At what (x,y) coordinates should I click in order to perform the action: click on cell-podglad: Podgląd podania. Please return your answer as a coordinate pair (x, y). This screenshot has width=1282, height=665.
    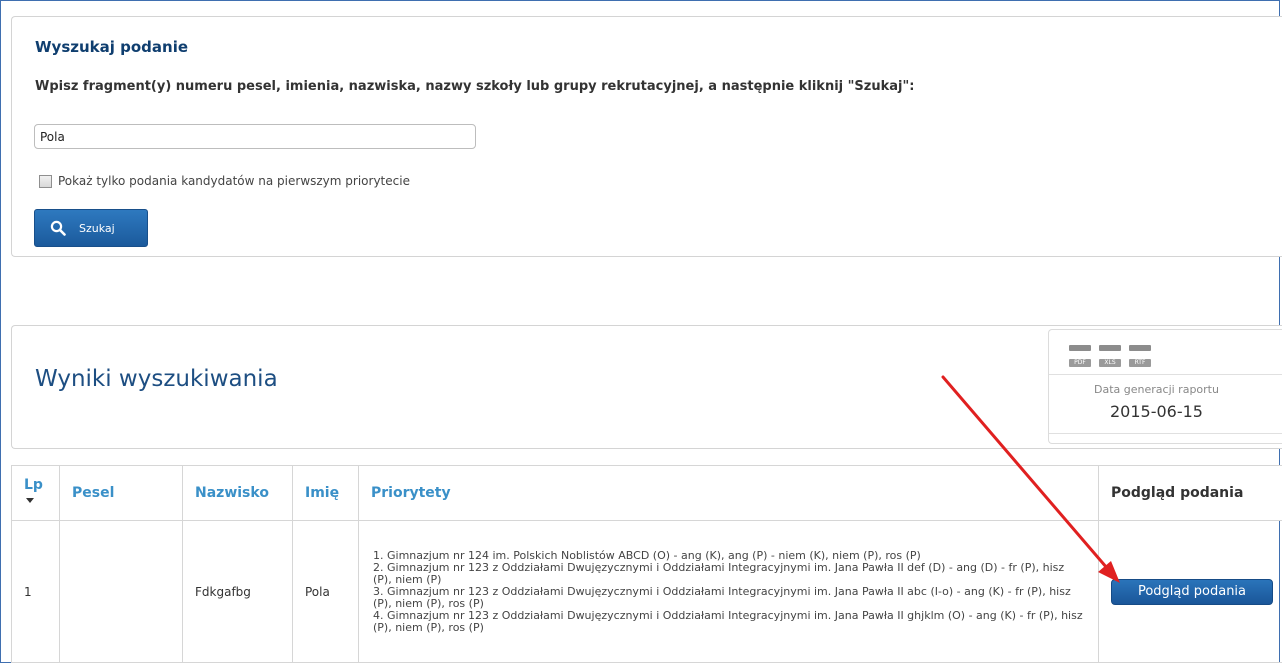
    Looking at the image, I should click on (1190, 591).